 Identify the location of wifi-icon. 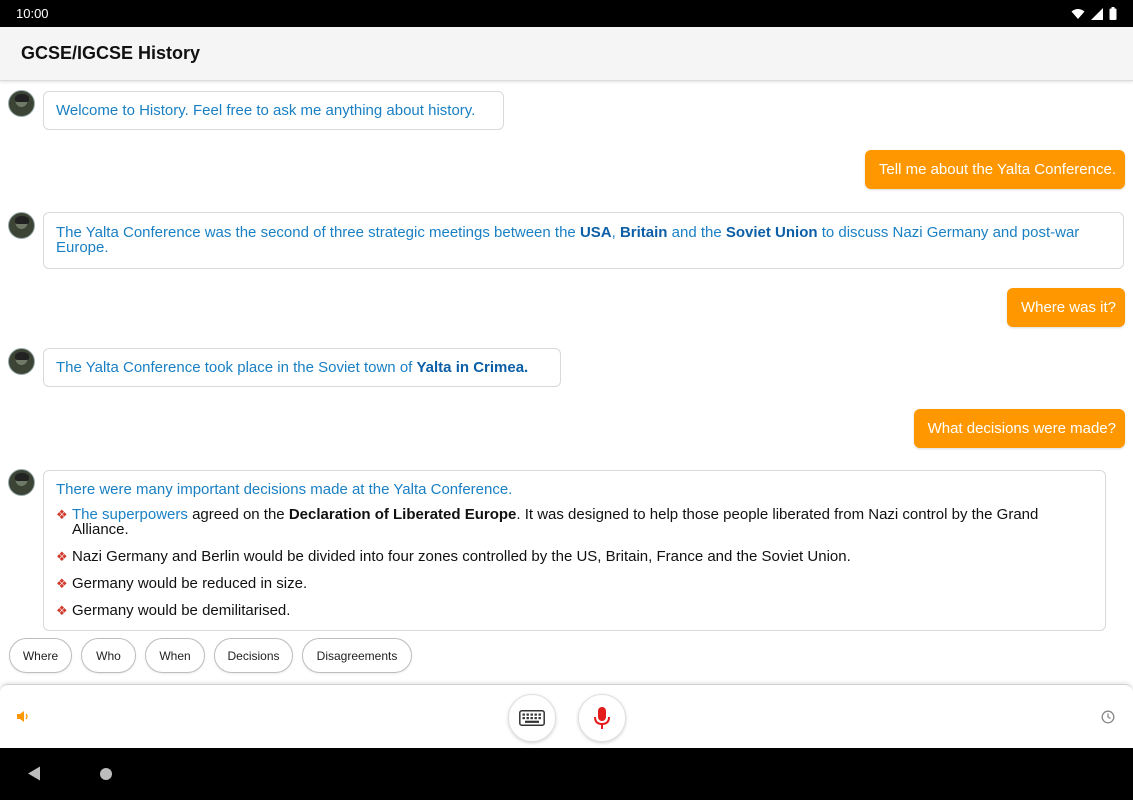
(1078, 13).